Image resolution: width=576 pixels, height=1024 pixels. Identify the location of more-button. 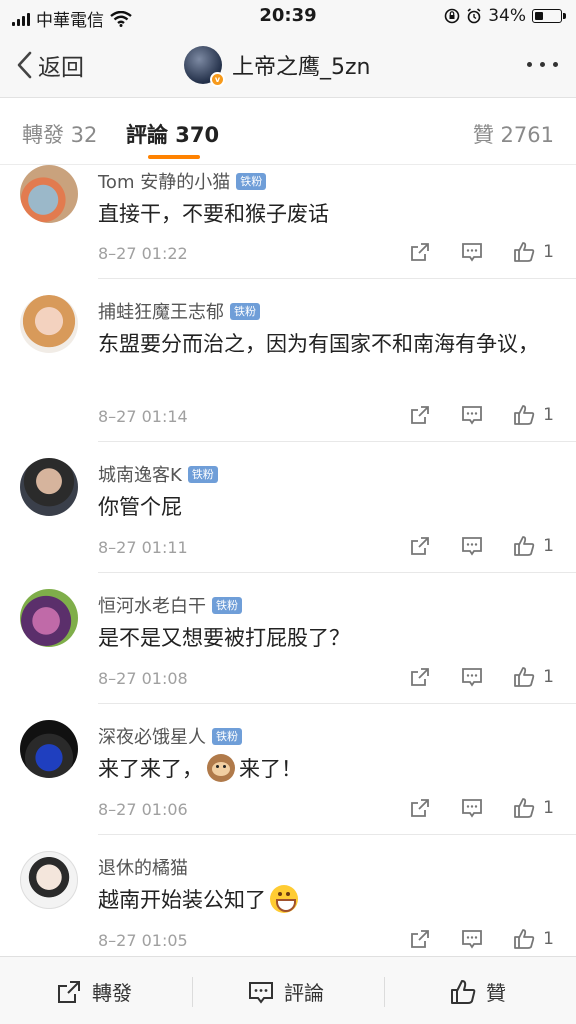
(542, 64).